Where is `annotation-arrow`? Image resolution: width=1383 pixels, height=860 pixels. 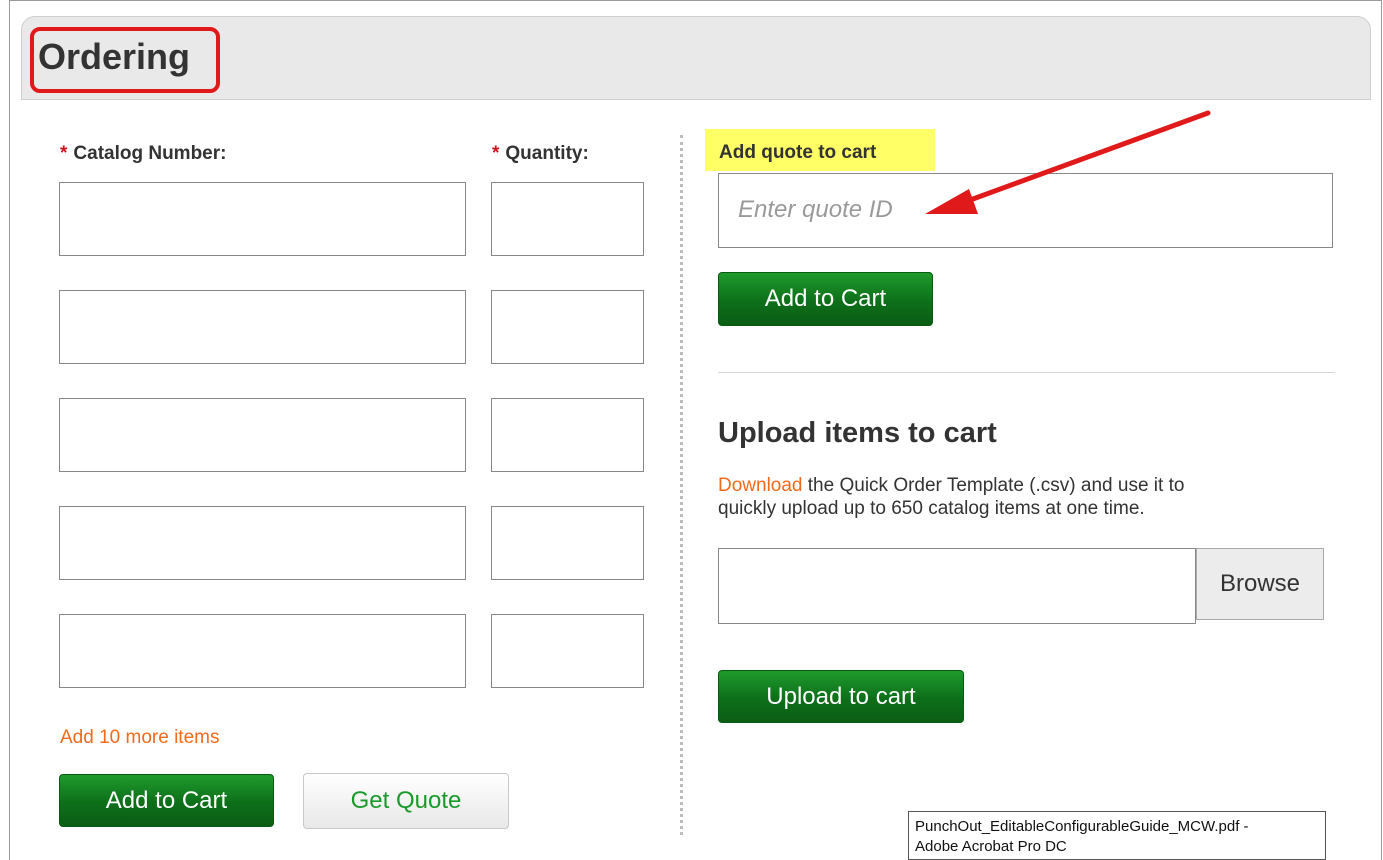 annotation-arrow is located at coordinates (1068, 162).